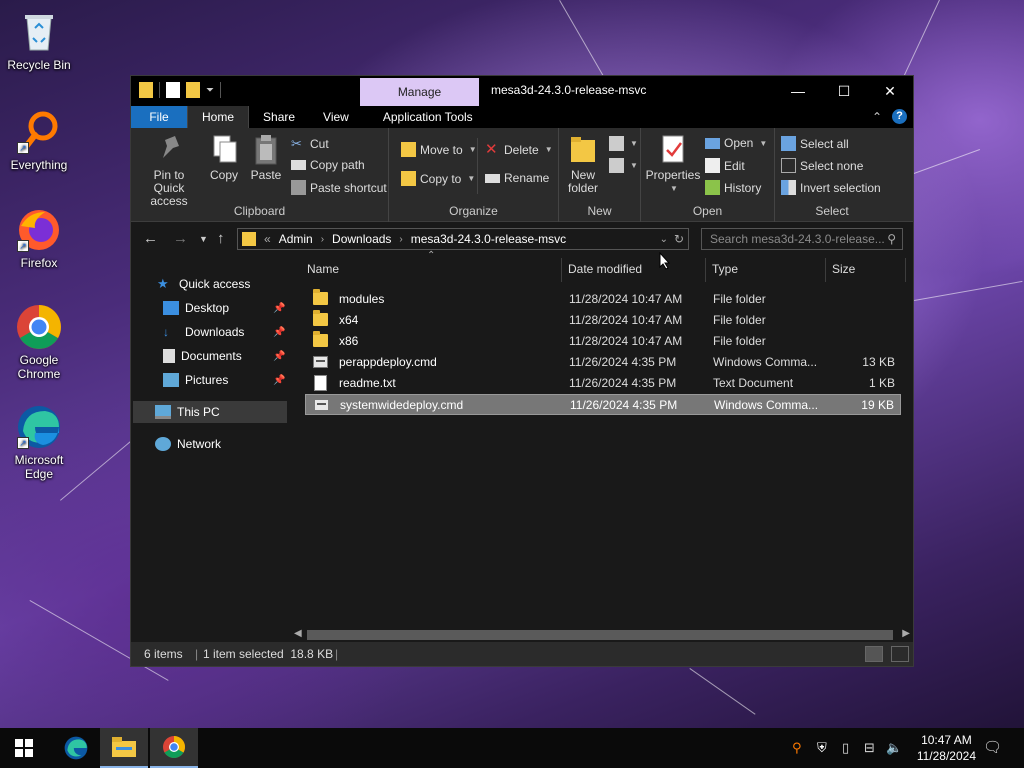  What do you see at coordinates (519, 149) in the screenshot?
I see `delete-button: ✕ Delete ▼` at bounding box center [519, 149].